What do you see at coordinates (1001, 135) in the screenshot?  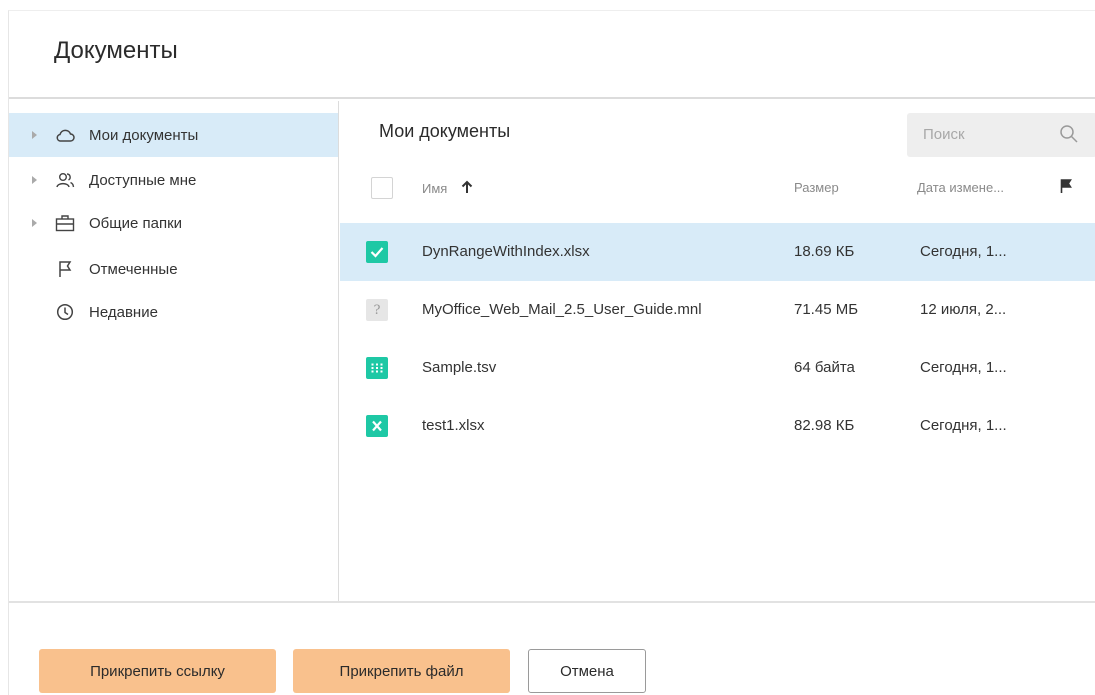 I see `search-input: Поиск` at bounding box center [1001, 135].